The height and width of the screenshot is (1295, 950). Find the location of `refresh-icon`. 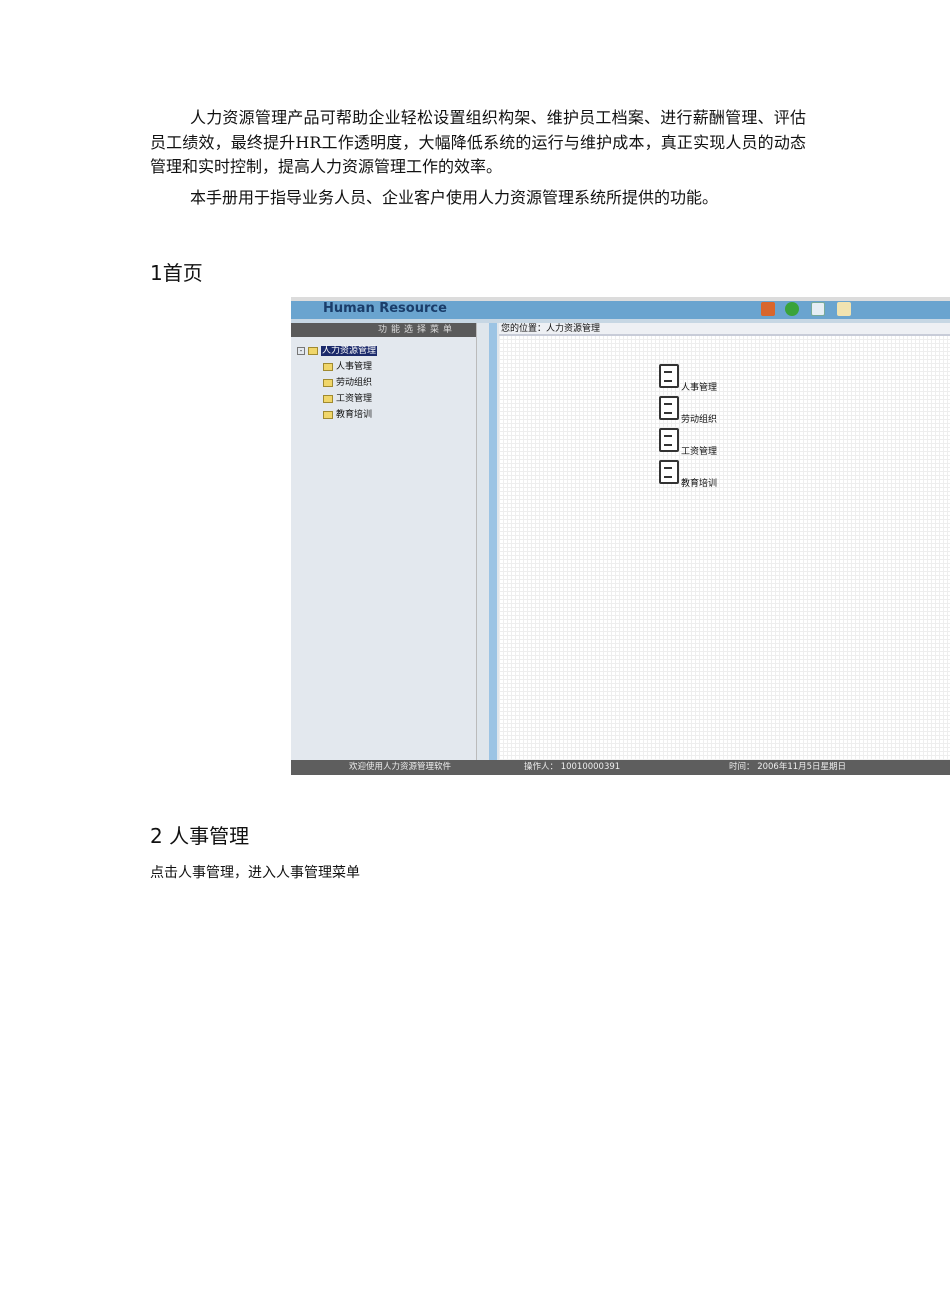

refresh-icon is located at coordinates (818, 309).